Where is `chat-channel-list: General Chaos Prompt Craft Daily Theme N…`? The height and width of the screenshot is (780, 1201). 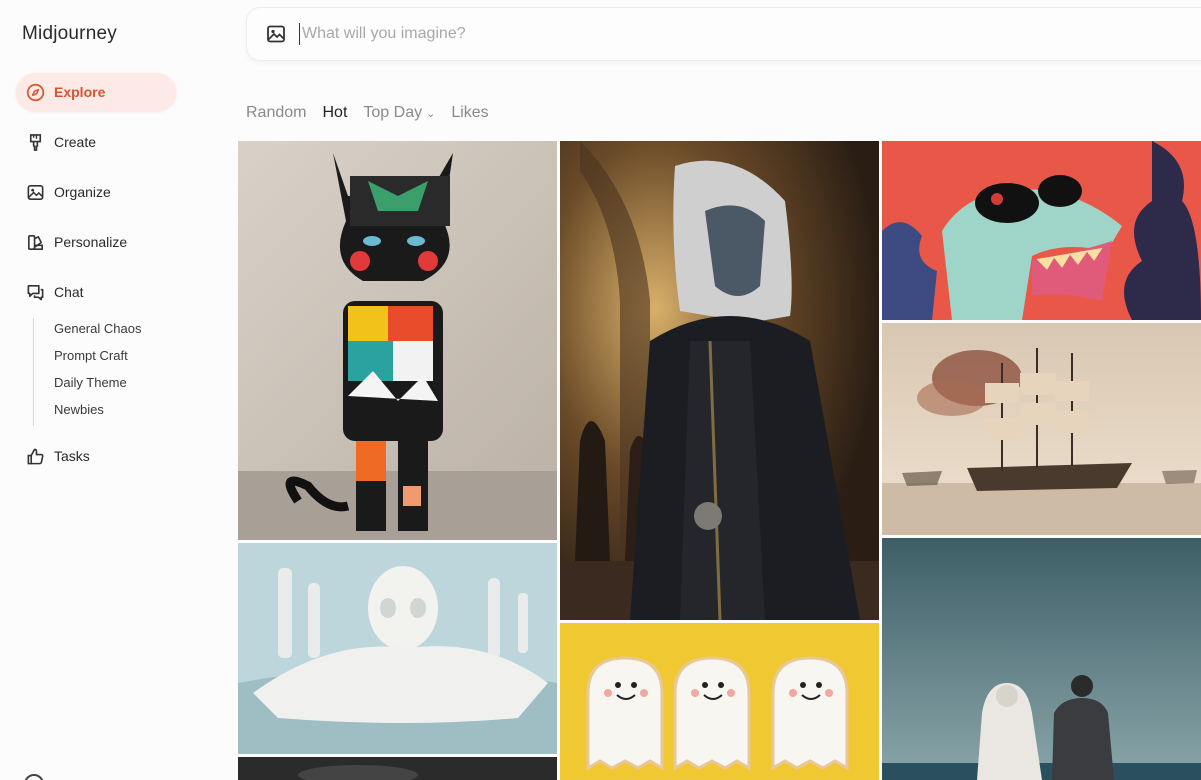 chat-channel-list: General Chaos Prompt Craft Daily Theme N… is located at coordinates (87, 372).